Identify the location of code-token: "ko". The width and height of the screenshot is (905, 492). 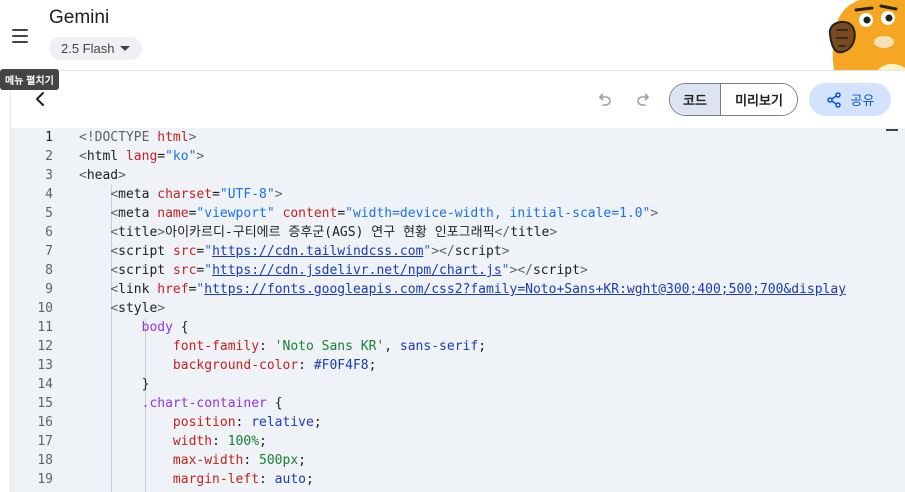
(181, 156).